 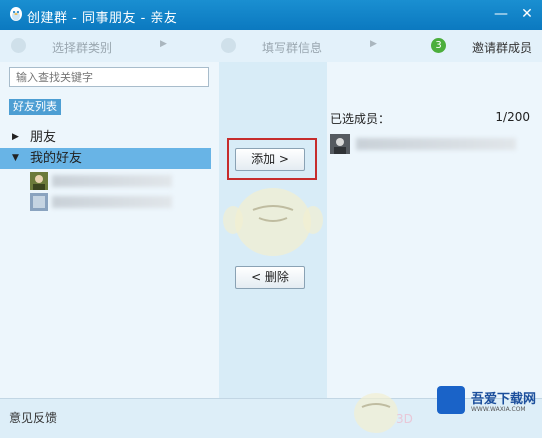 What do you see at coordinates (105, 137) in the screenshot?
I see `group-friends: ▶ 朋友` at bounding box center [105, 137].